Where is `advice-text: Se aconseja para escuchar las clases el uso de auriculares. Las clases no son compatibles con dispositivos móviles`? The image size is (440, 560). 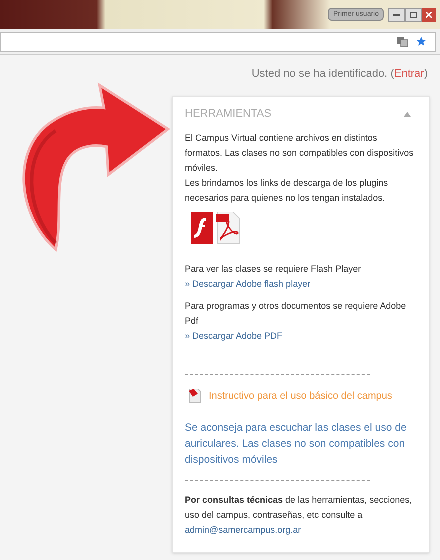
advice-text: Se aconseja para escuchar las clases el uso de auriculares. Las clases no son compatibles con dispositivos móviles is located at coordinates (296, 444).